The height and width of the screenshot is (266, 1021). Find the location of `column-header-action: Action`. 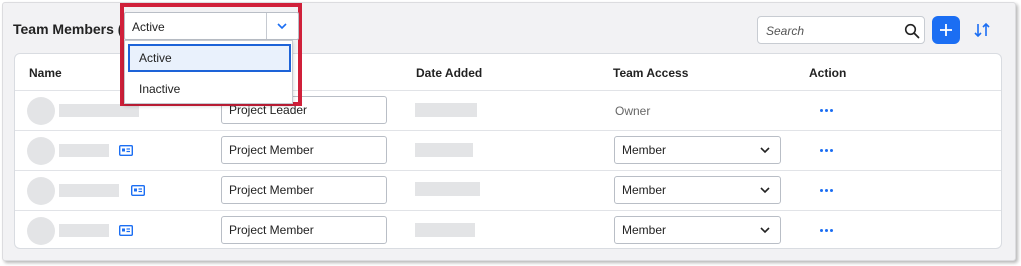

column-header-action: Action is located at coordinates (828, 73).